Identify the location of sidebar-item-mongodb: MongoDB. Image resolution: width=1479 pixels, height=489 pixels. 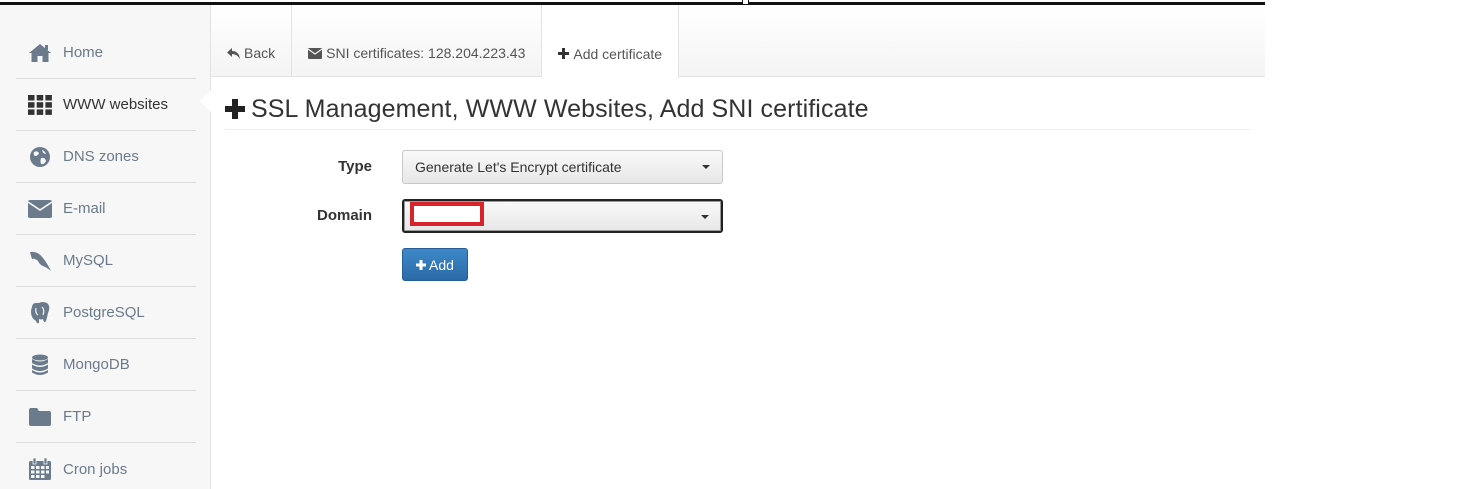
(106, 365).